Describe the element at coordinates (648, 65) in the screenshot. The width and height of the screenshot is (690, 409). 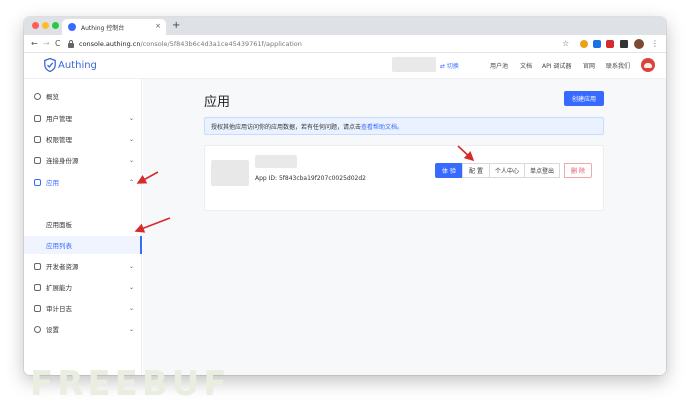
I see `user-avatar` at that location.